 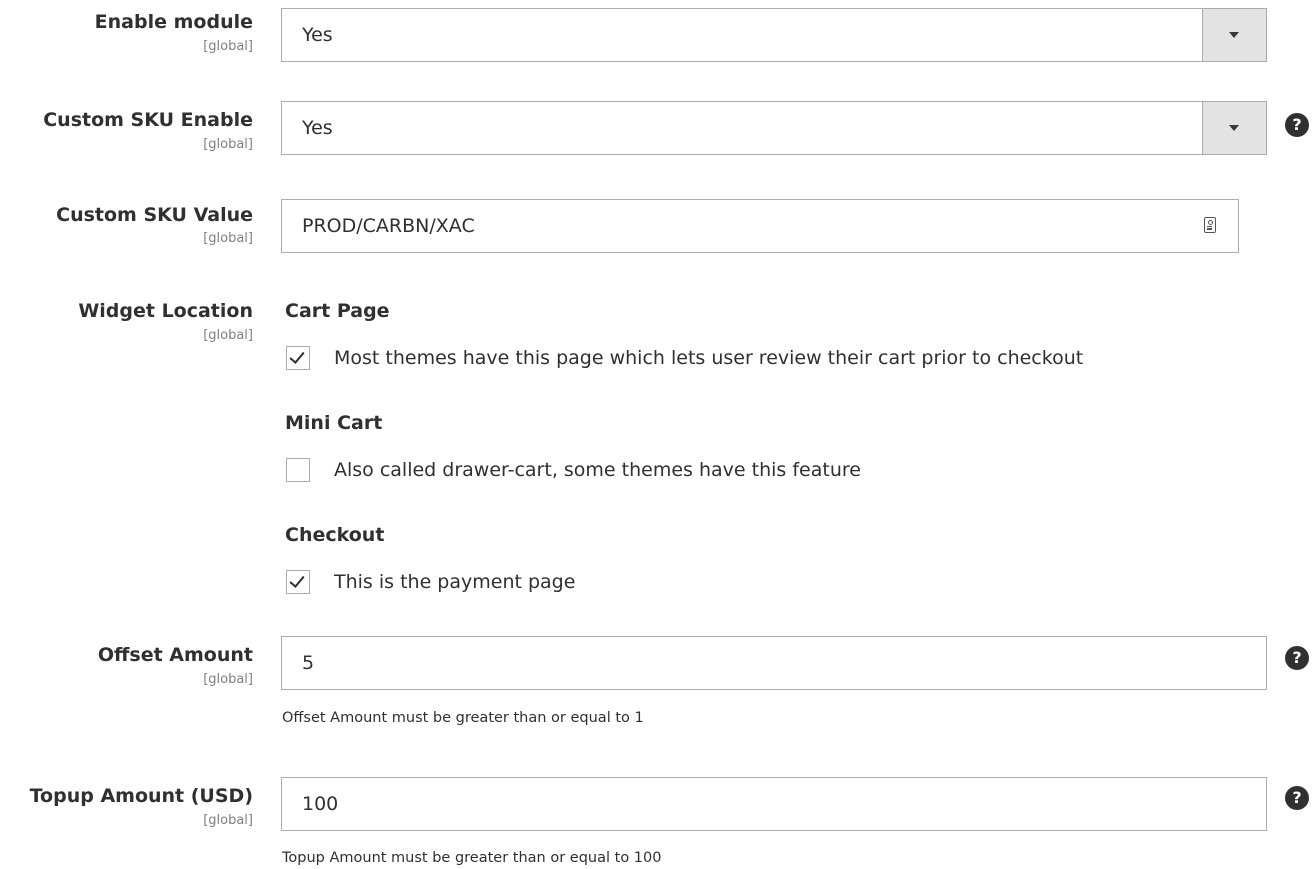 What do you see at coordinates (308, 663) in the screenshot?
I see `offset-amount-value: 5` at bounding box center [308, 663].